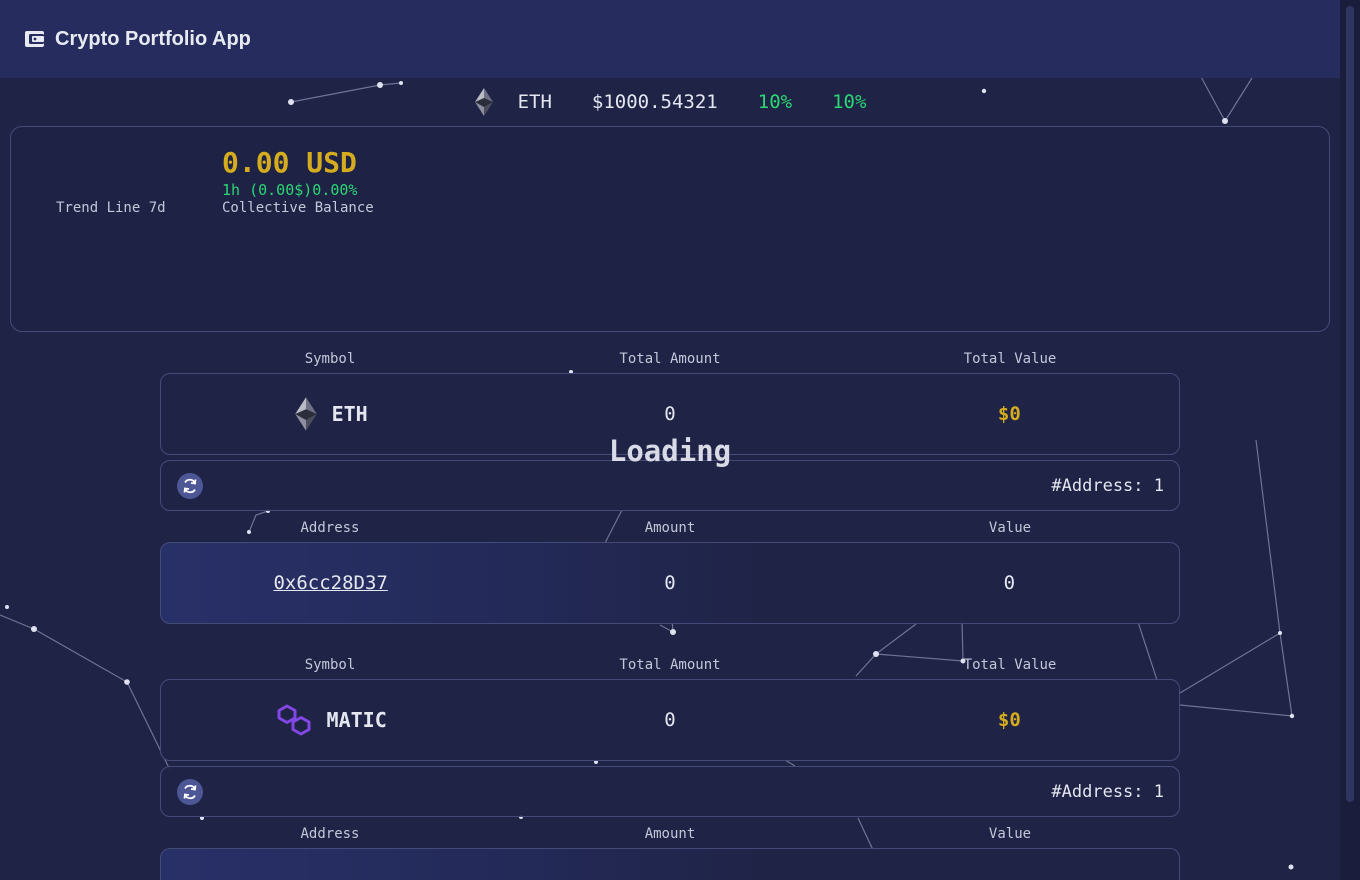 The height and width of the screenshot is (880, 1360). What do you see at coordinates (294, 720) in the screenshot?
I see `polygon-icon` at bounding box center [294, 720].